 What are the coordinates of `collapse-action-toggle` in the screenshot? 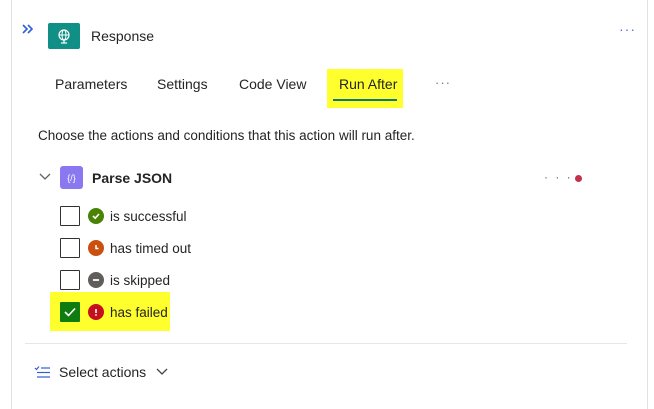 It's located at (45, 177).